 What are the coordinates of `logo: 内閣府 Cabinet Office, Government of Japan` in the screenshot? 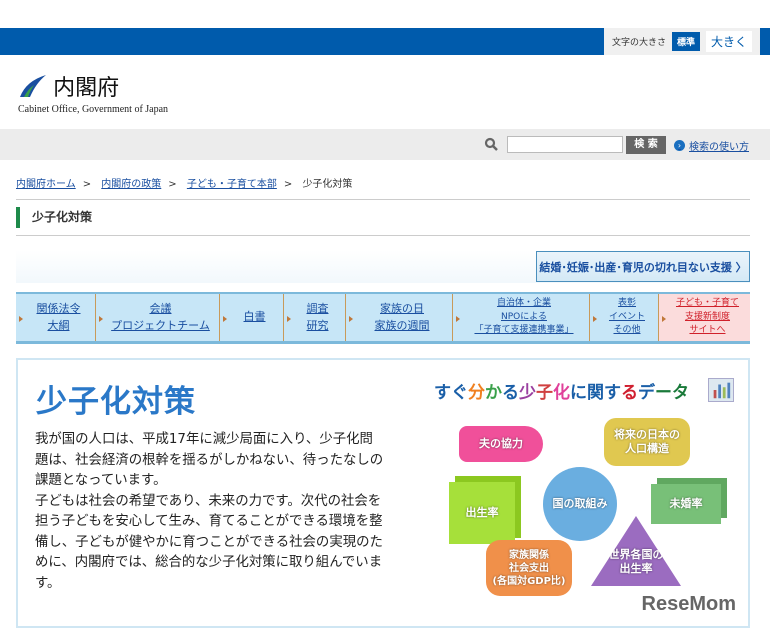 It's located at (93, 92).